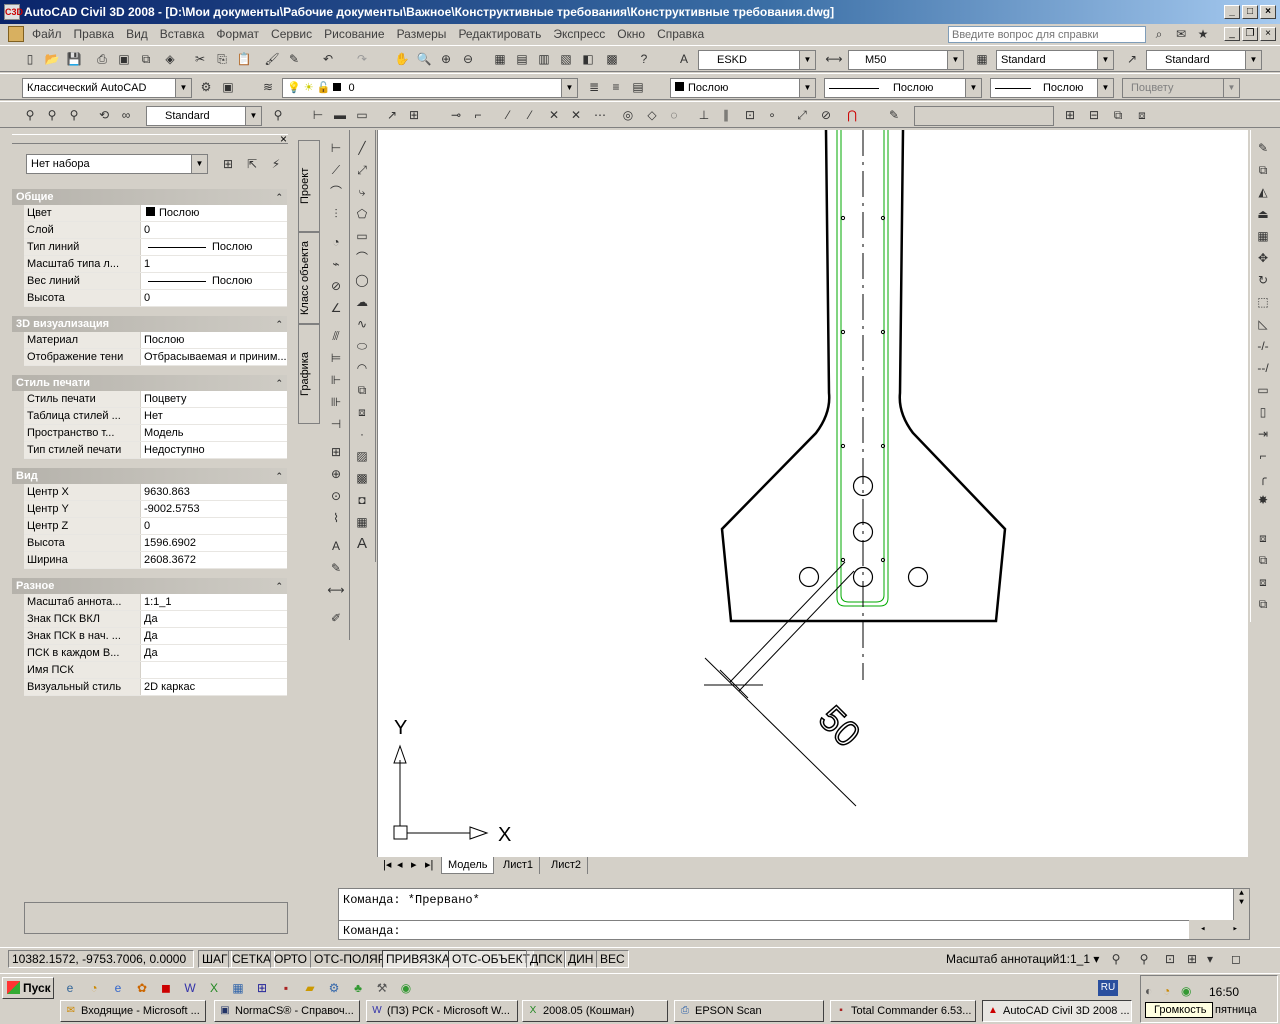  Describe the element at coordinates (1219, 929) in the screenshot. I see `command-hscroll: ◂ ▸` at that location.